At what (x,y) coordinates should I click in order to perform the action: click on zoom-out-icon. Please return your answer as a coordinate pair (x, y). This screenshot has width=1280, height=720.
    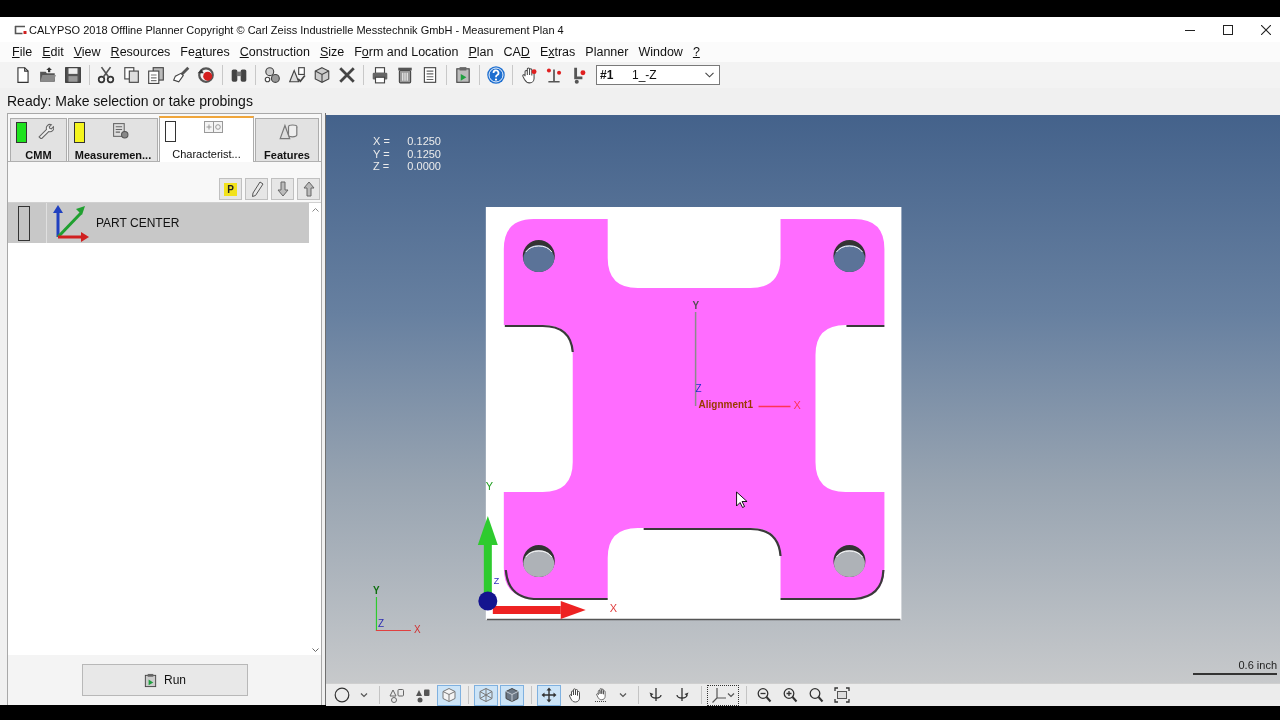
    Looking at the image, I should click on (764, 695).